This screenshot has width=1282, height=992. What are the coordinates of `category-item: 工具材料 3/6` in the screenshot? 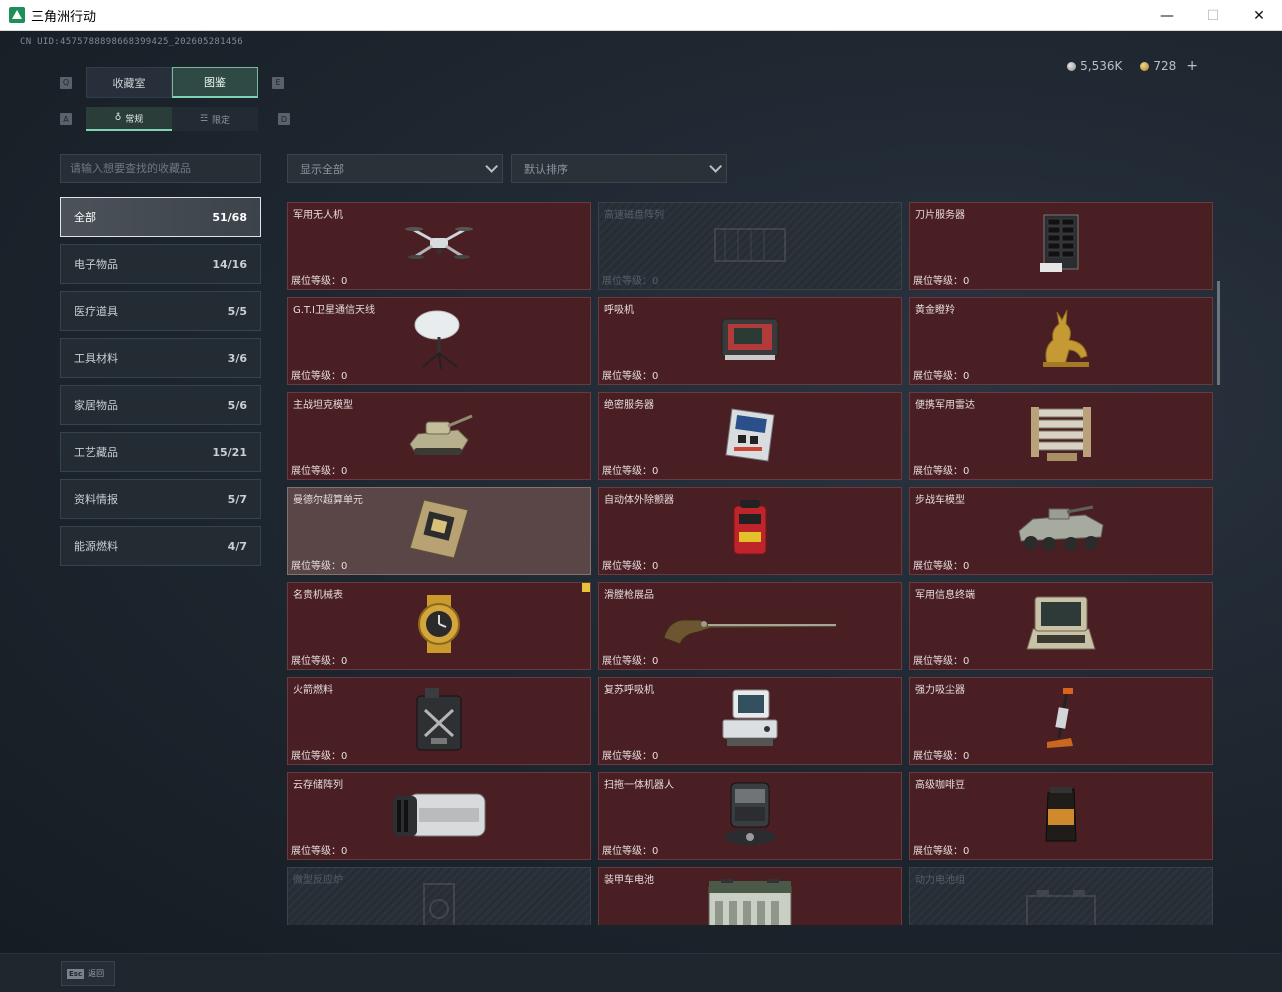 It's located at (160, 358).